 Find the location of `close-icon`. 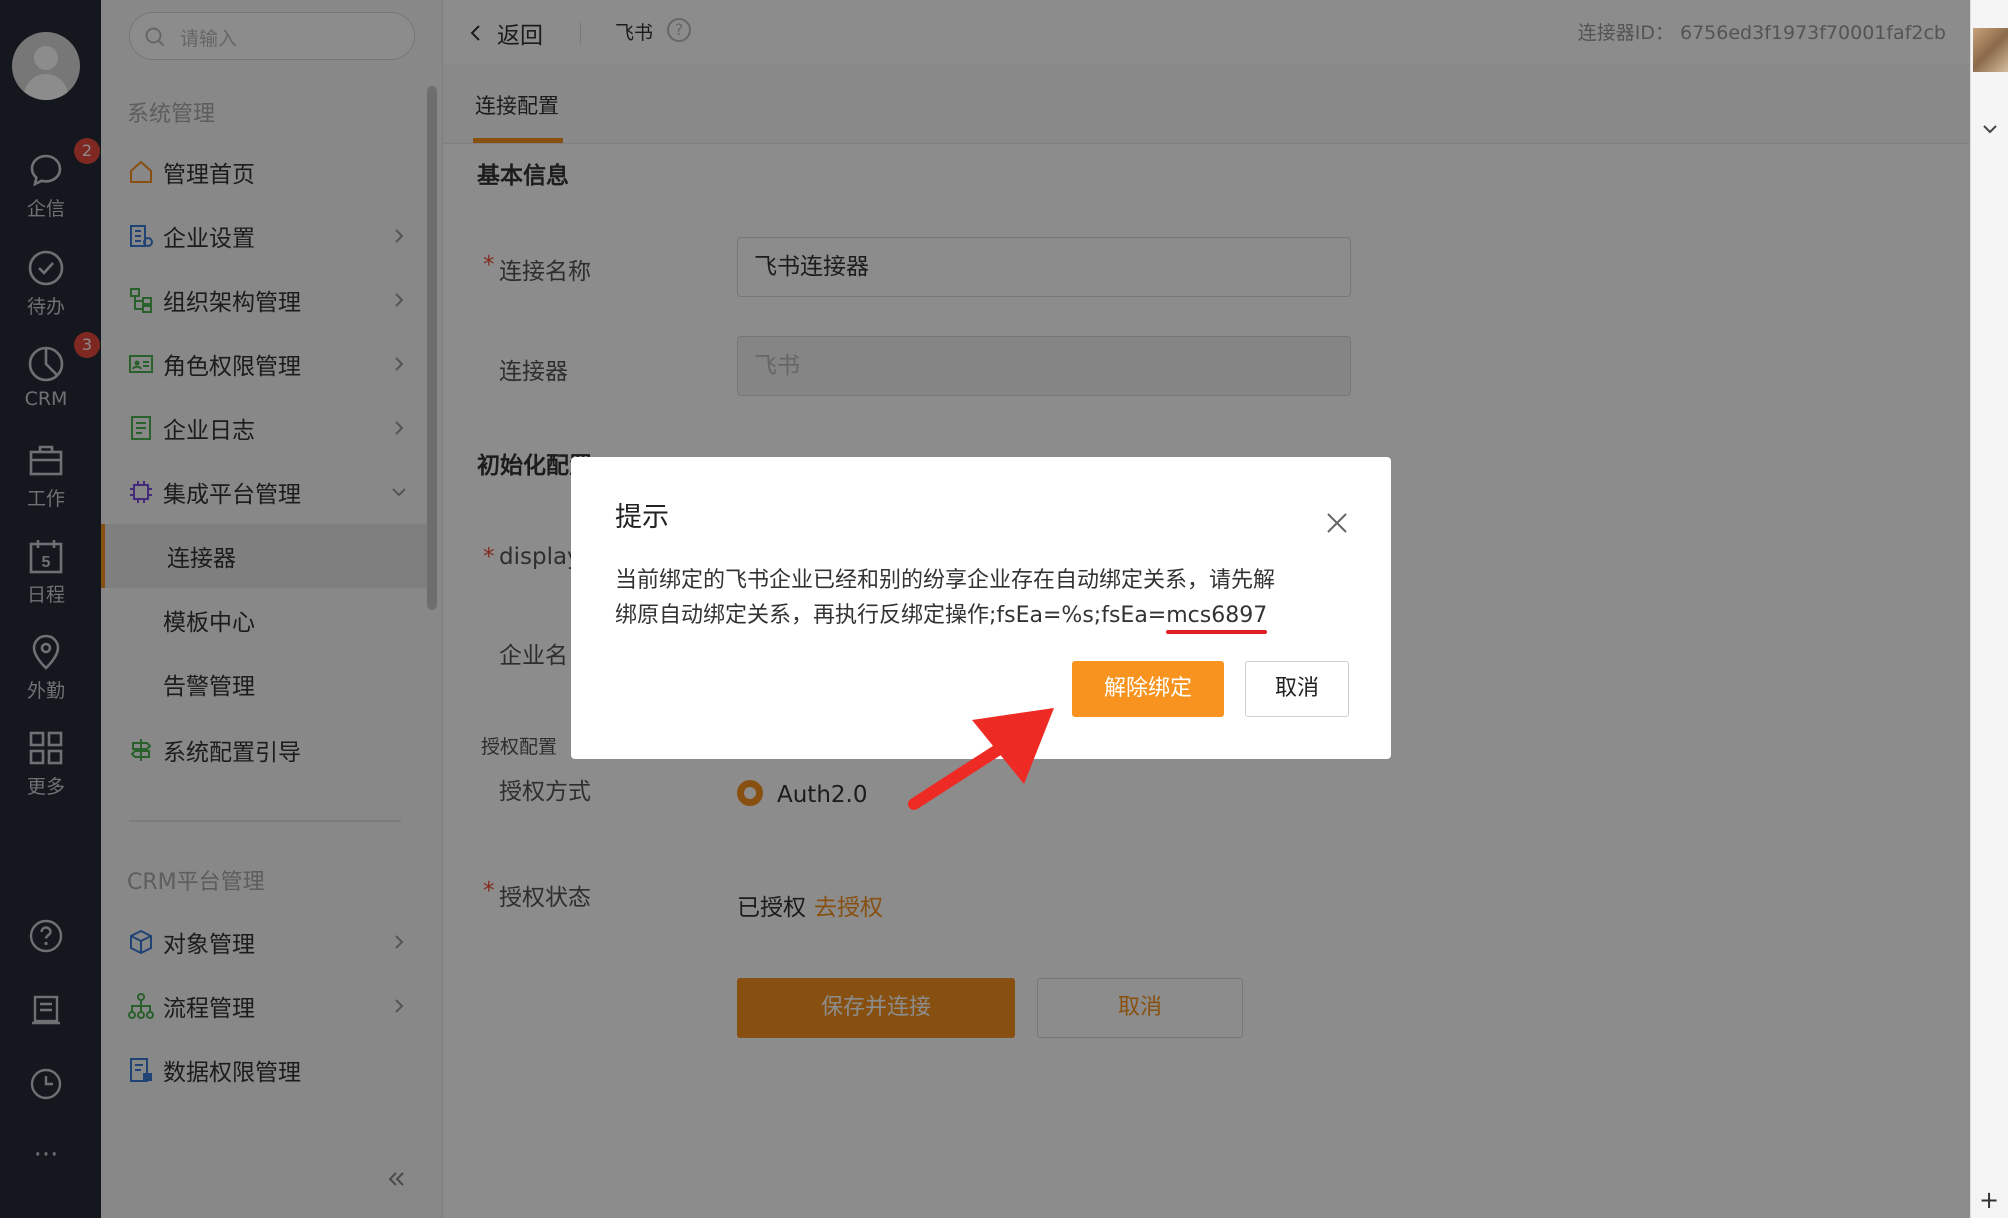

close-icon is located at coordinates (1337, 523).